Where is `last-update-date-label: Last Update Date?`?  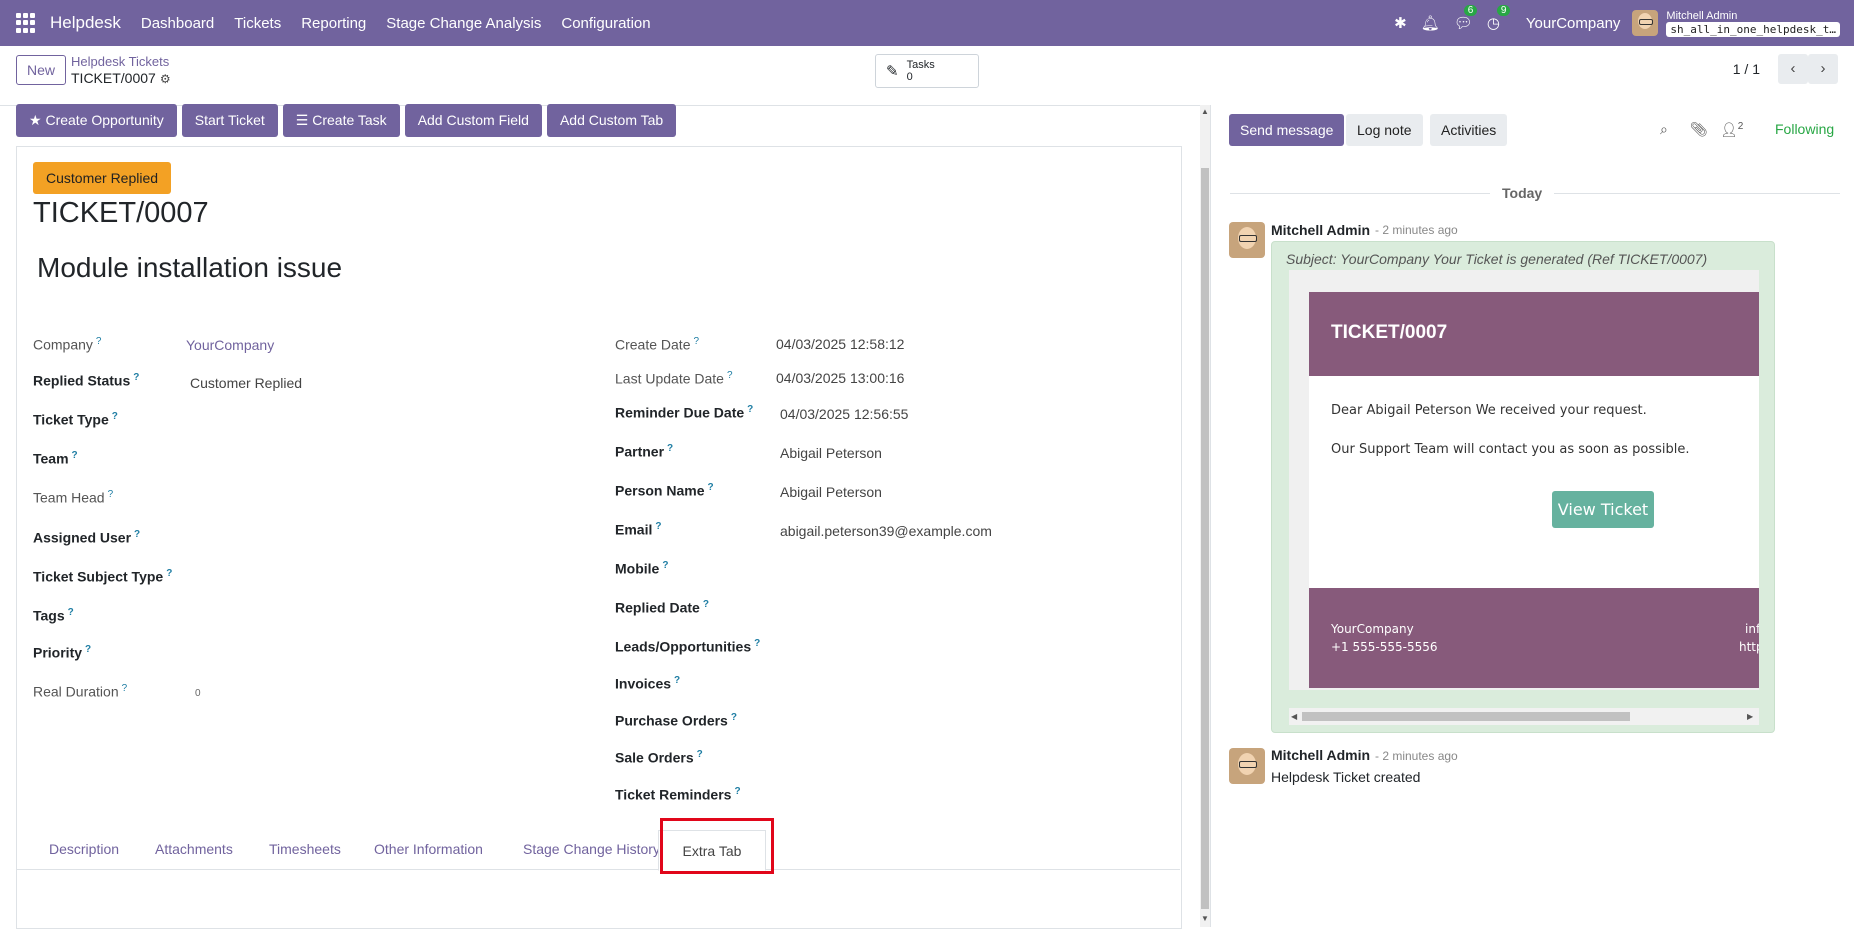 last-update-date-label: Last Update Date? is located at coordinates (674, 378).